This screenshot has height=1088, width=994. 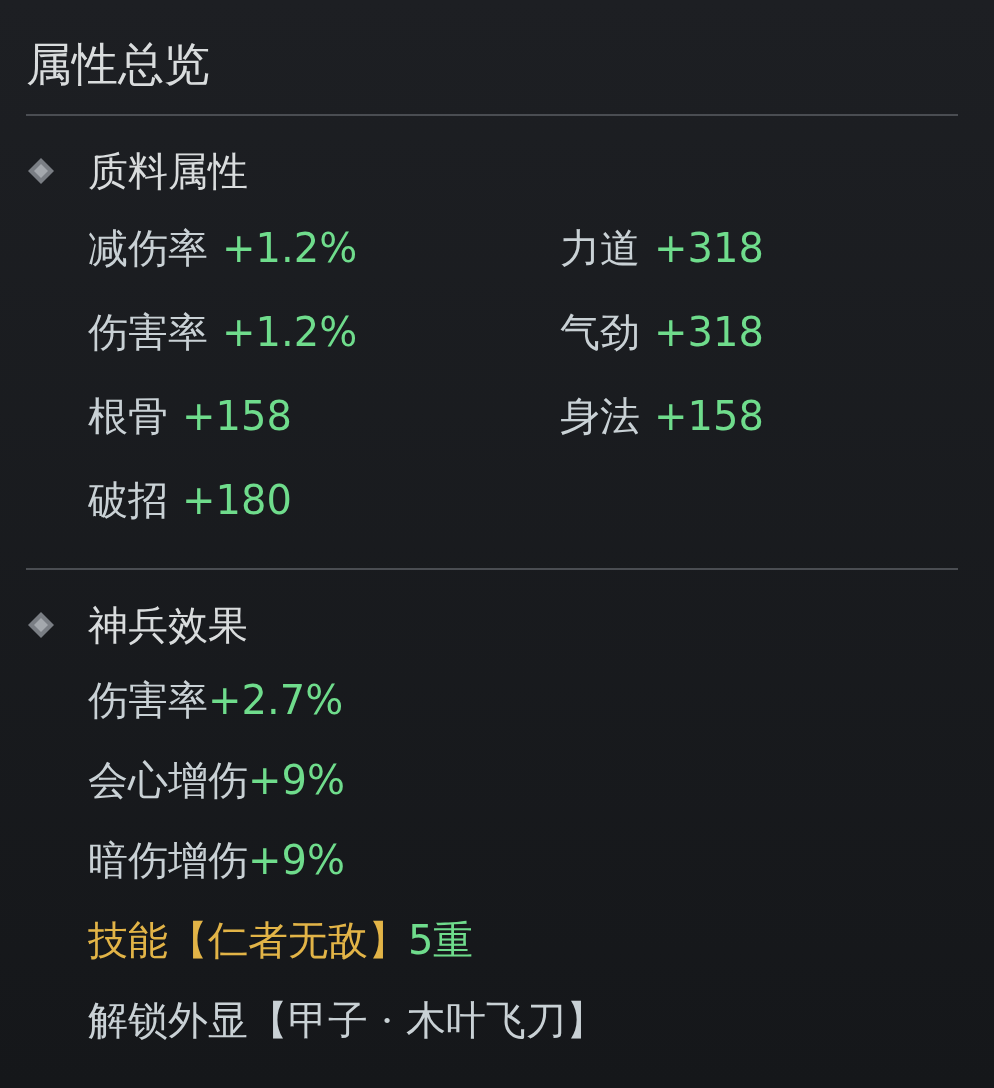 I want to click on stat-label: 根骨, so click(x=128, y=416).